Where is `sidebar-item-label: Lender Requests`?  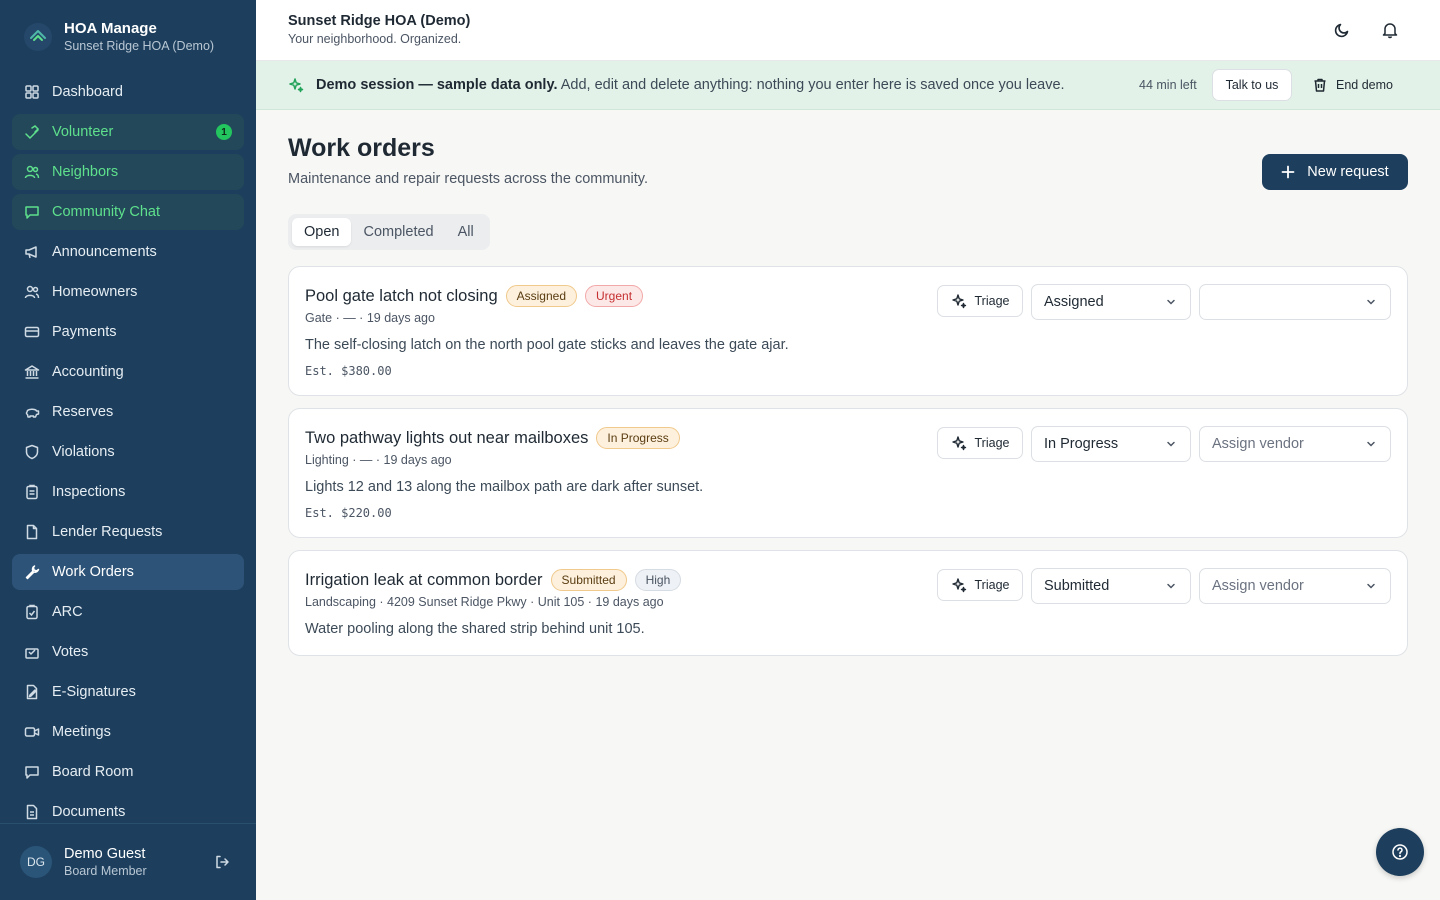 sidebar-item-label: Lender Requests is located at coordinates (107, 532).